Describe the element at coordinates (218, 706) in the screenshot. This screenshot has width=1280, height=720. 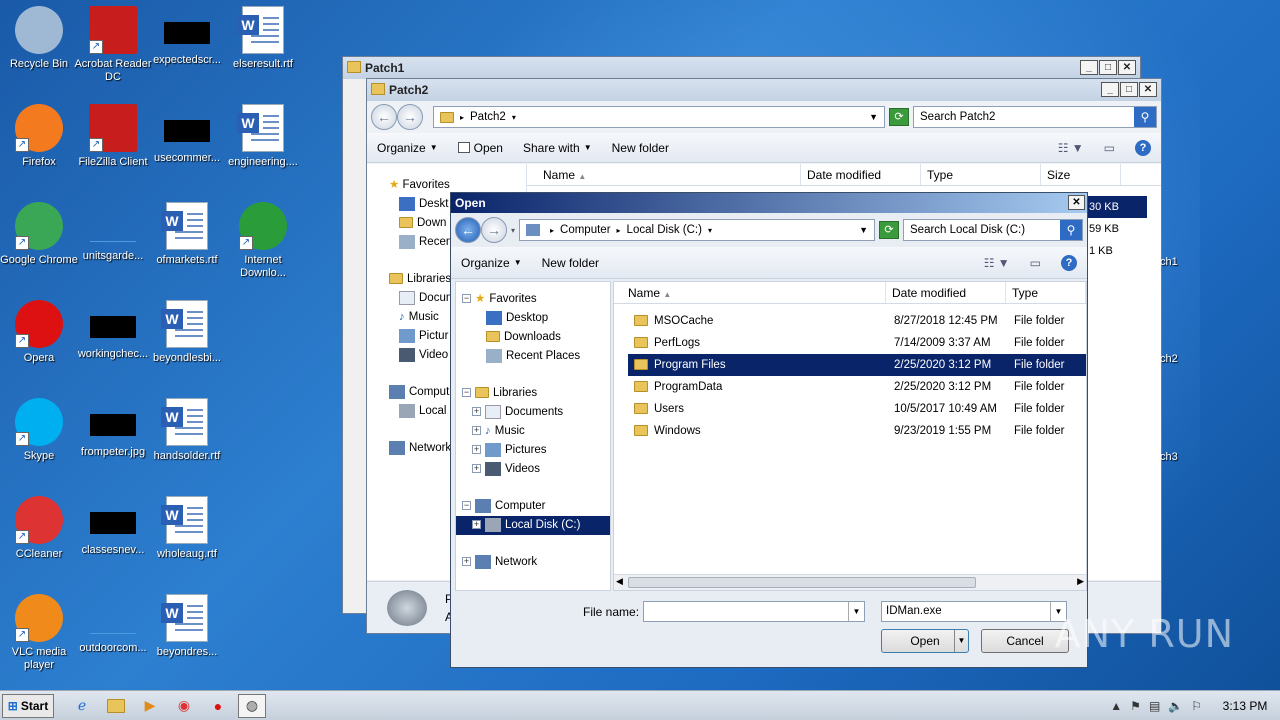
I see `opera-icon: ●` at that location.